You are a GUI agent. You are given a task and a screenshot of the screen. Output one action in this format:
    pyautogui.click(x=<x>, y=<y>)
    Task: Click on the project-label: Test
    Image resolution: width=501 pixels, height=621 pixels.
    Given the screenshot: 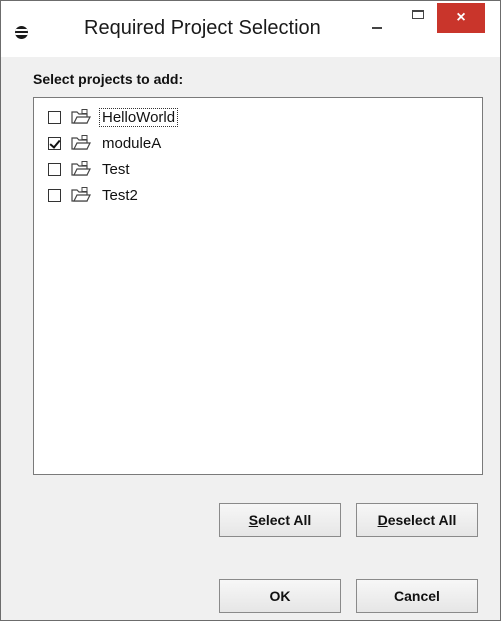 What is the action you would take?
    pyautogui.click(x=116, y=169)
    